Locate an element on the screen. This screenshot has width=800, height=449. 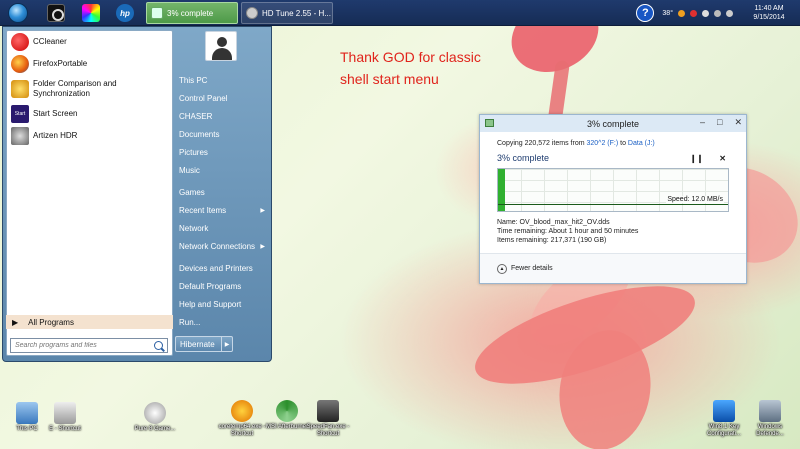
start-link-label: CHASER is located at coordinates (196, 116).